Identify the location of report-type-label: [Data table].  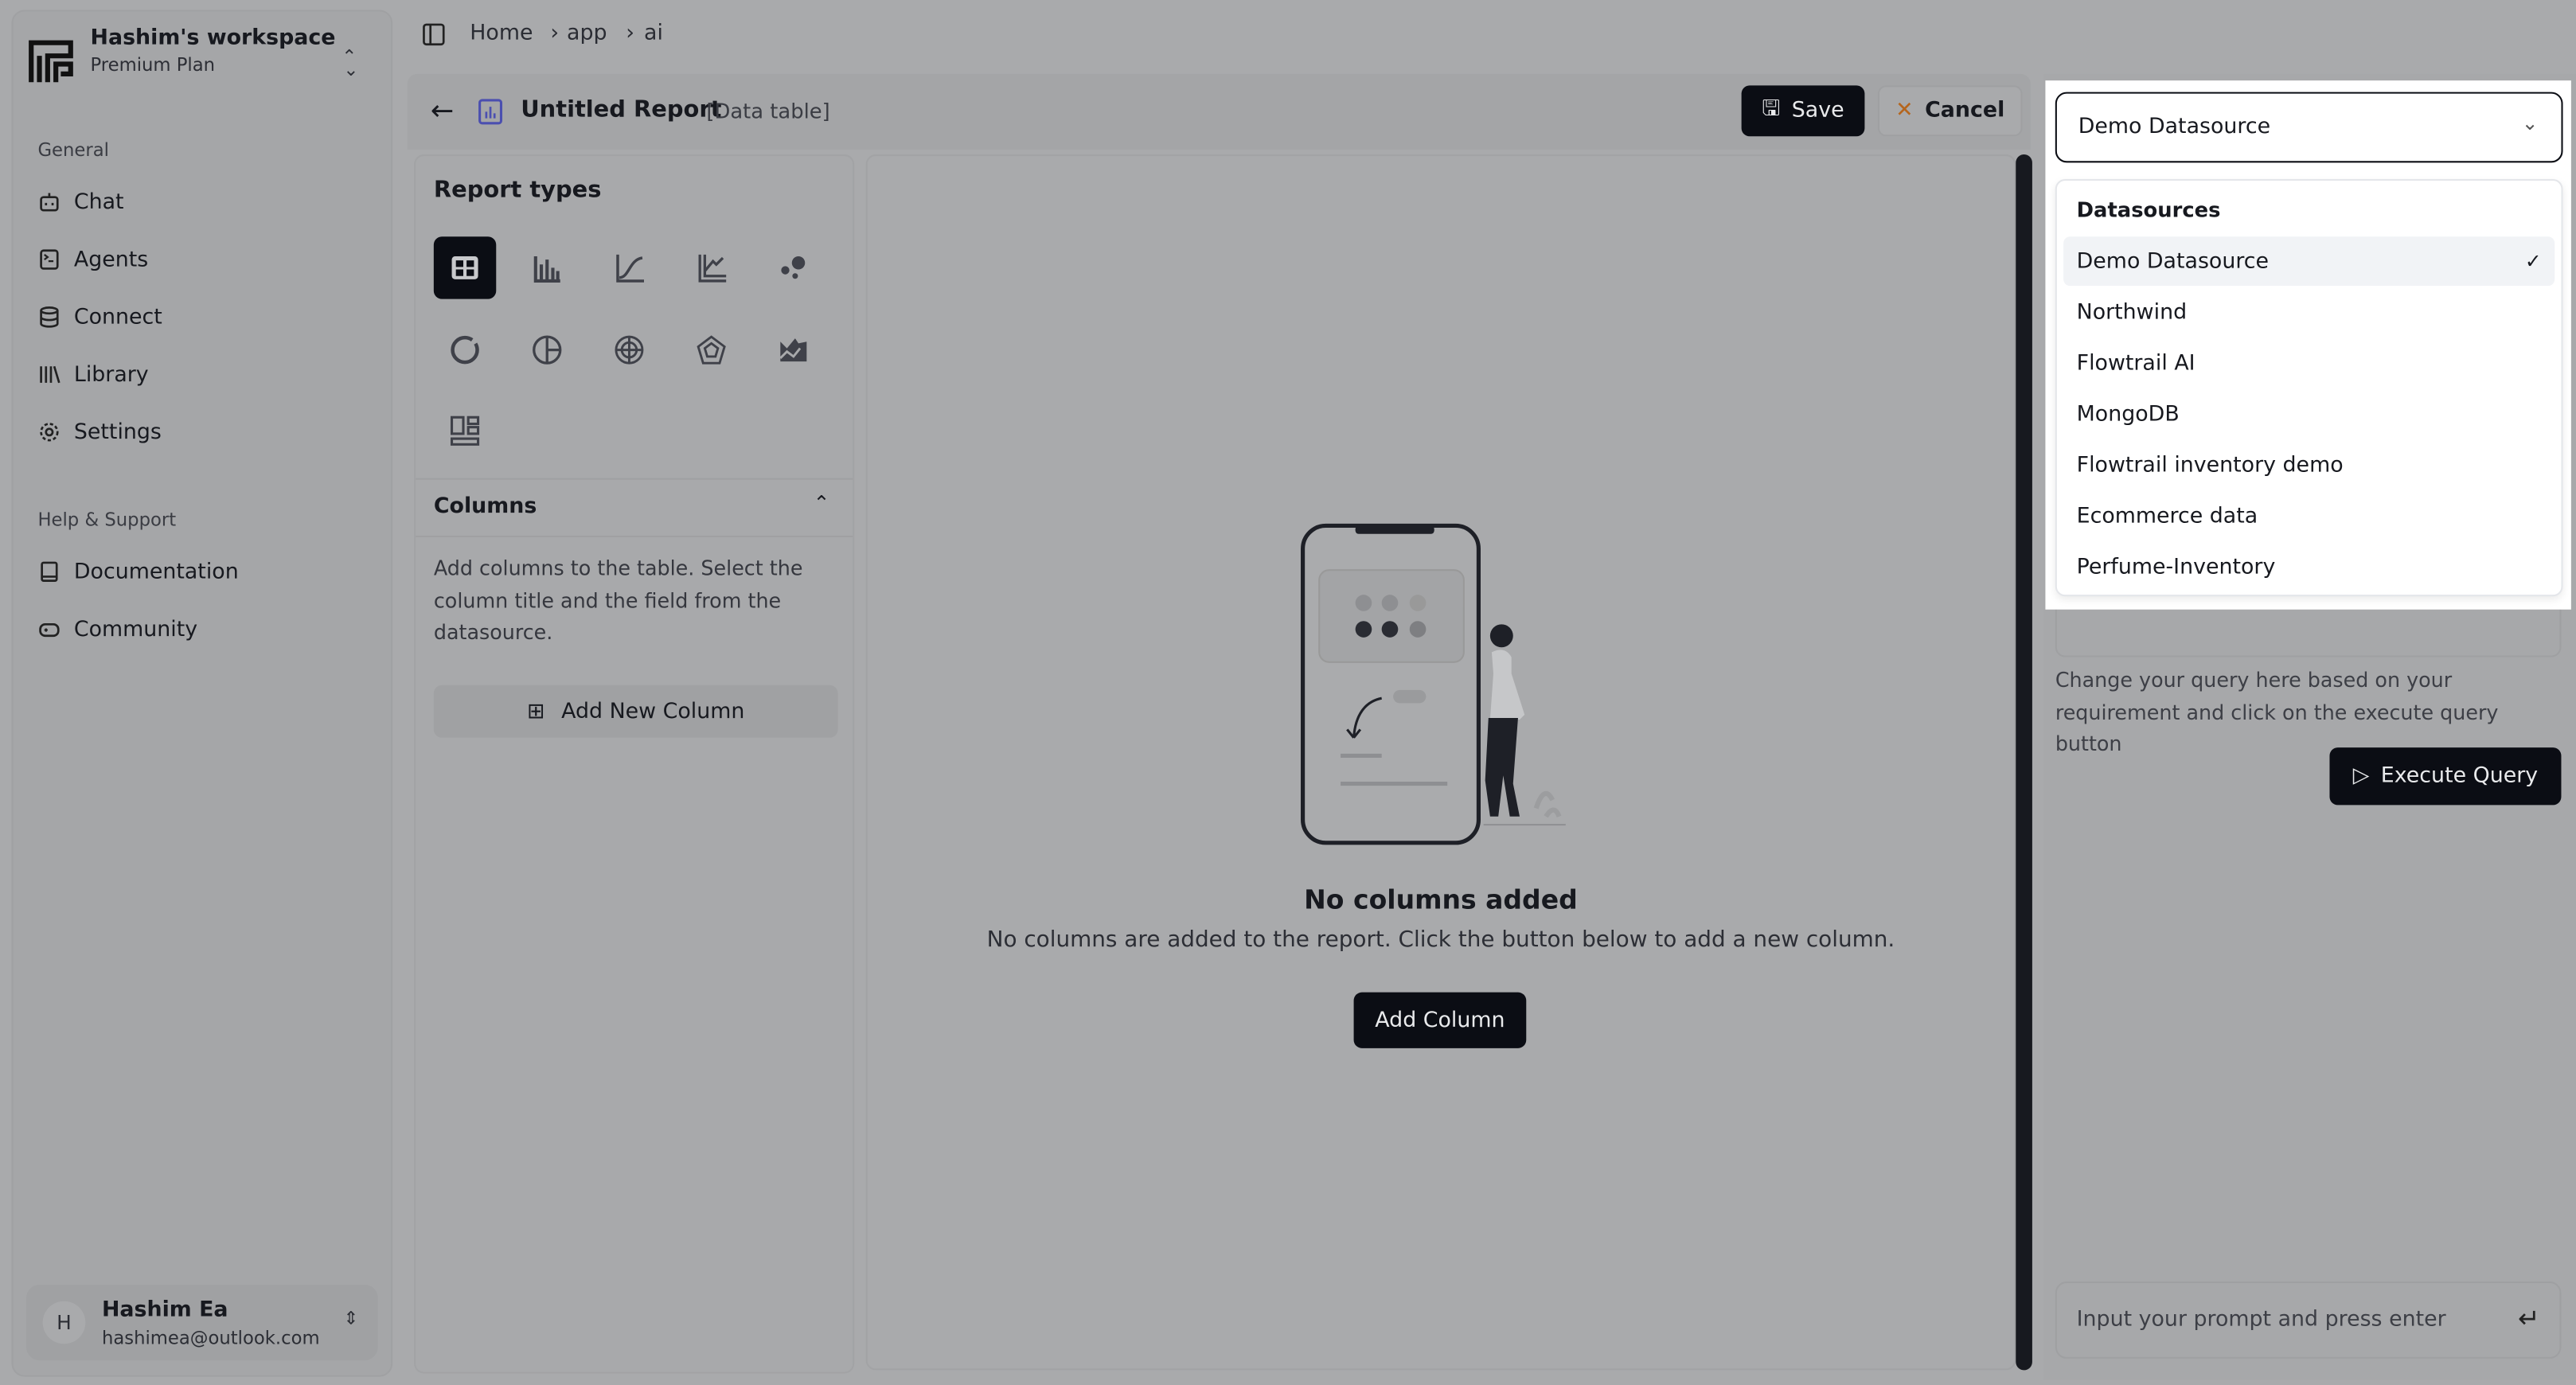
(768, 111).